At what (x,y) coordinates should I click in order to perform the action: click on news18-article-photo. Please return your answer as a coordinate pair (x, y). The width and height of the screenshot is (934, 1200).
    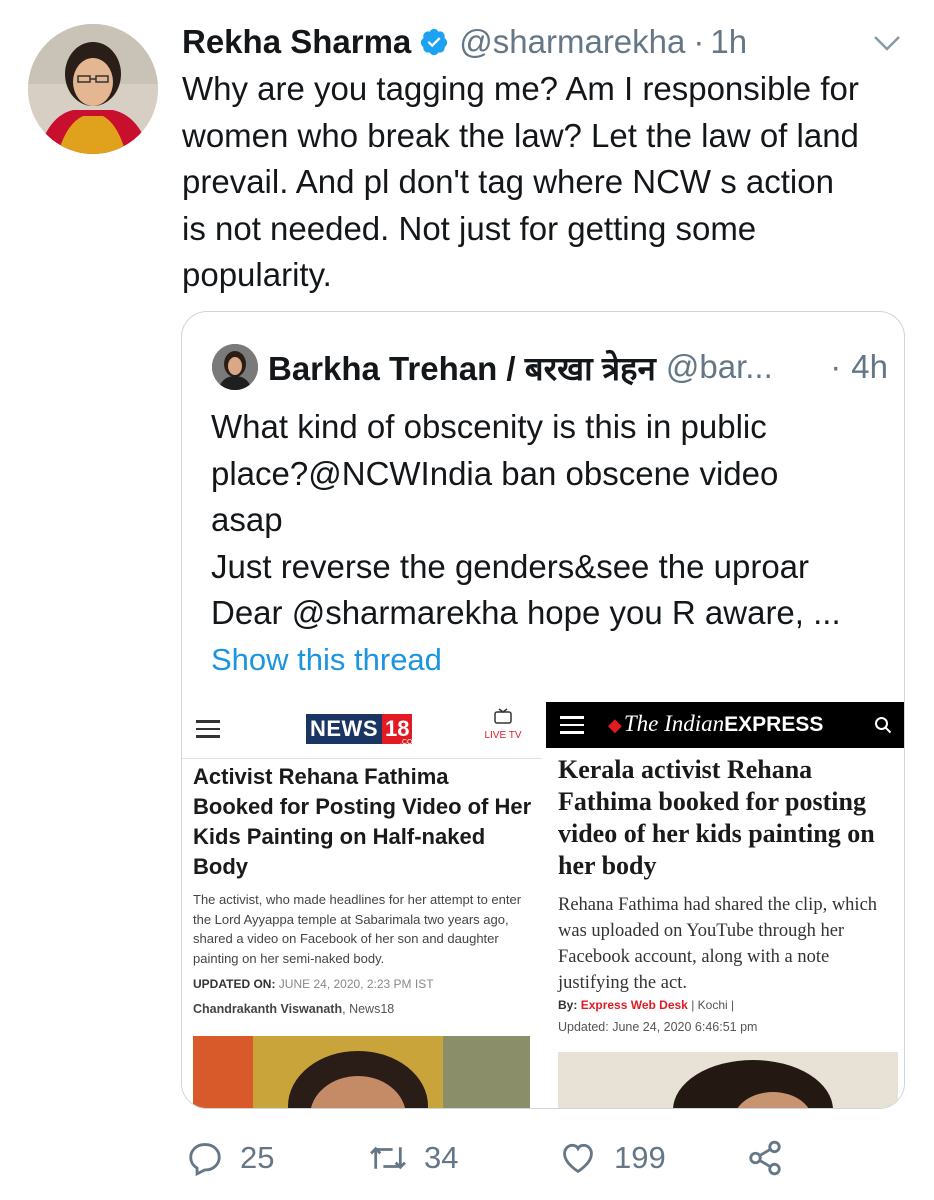
    Looking at the image, I should click on (361, 1072).